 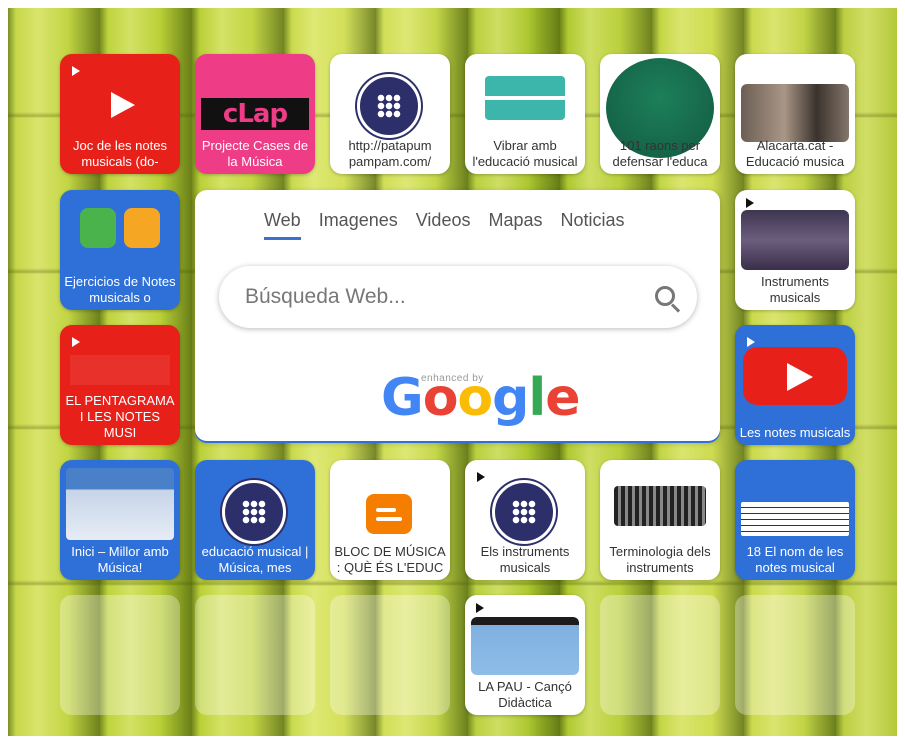 I want to click on tile-label: LA PAU - Cançó Didàctica, so click(x=525, y=694).